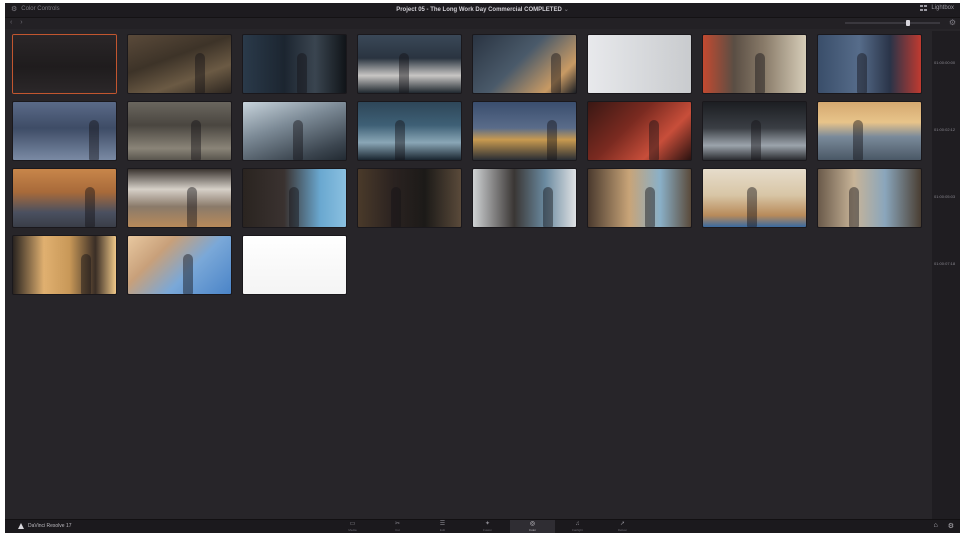 The image size is (965, 535). Describe the element at coordinates (935, 526) in the screenshot. I see `home-icon: ⌂` at that location.